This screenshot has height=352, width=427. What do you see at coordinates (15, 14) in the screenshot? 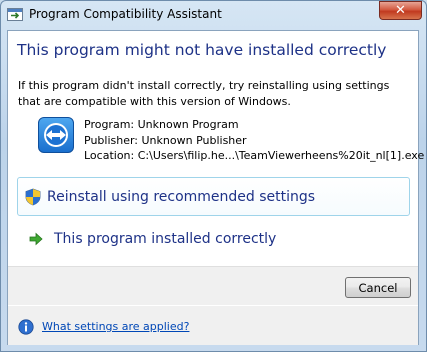
I see `window-app-icon` at bounding box center [15, 14].